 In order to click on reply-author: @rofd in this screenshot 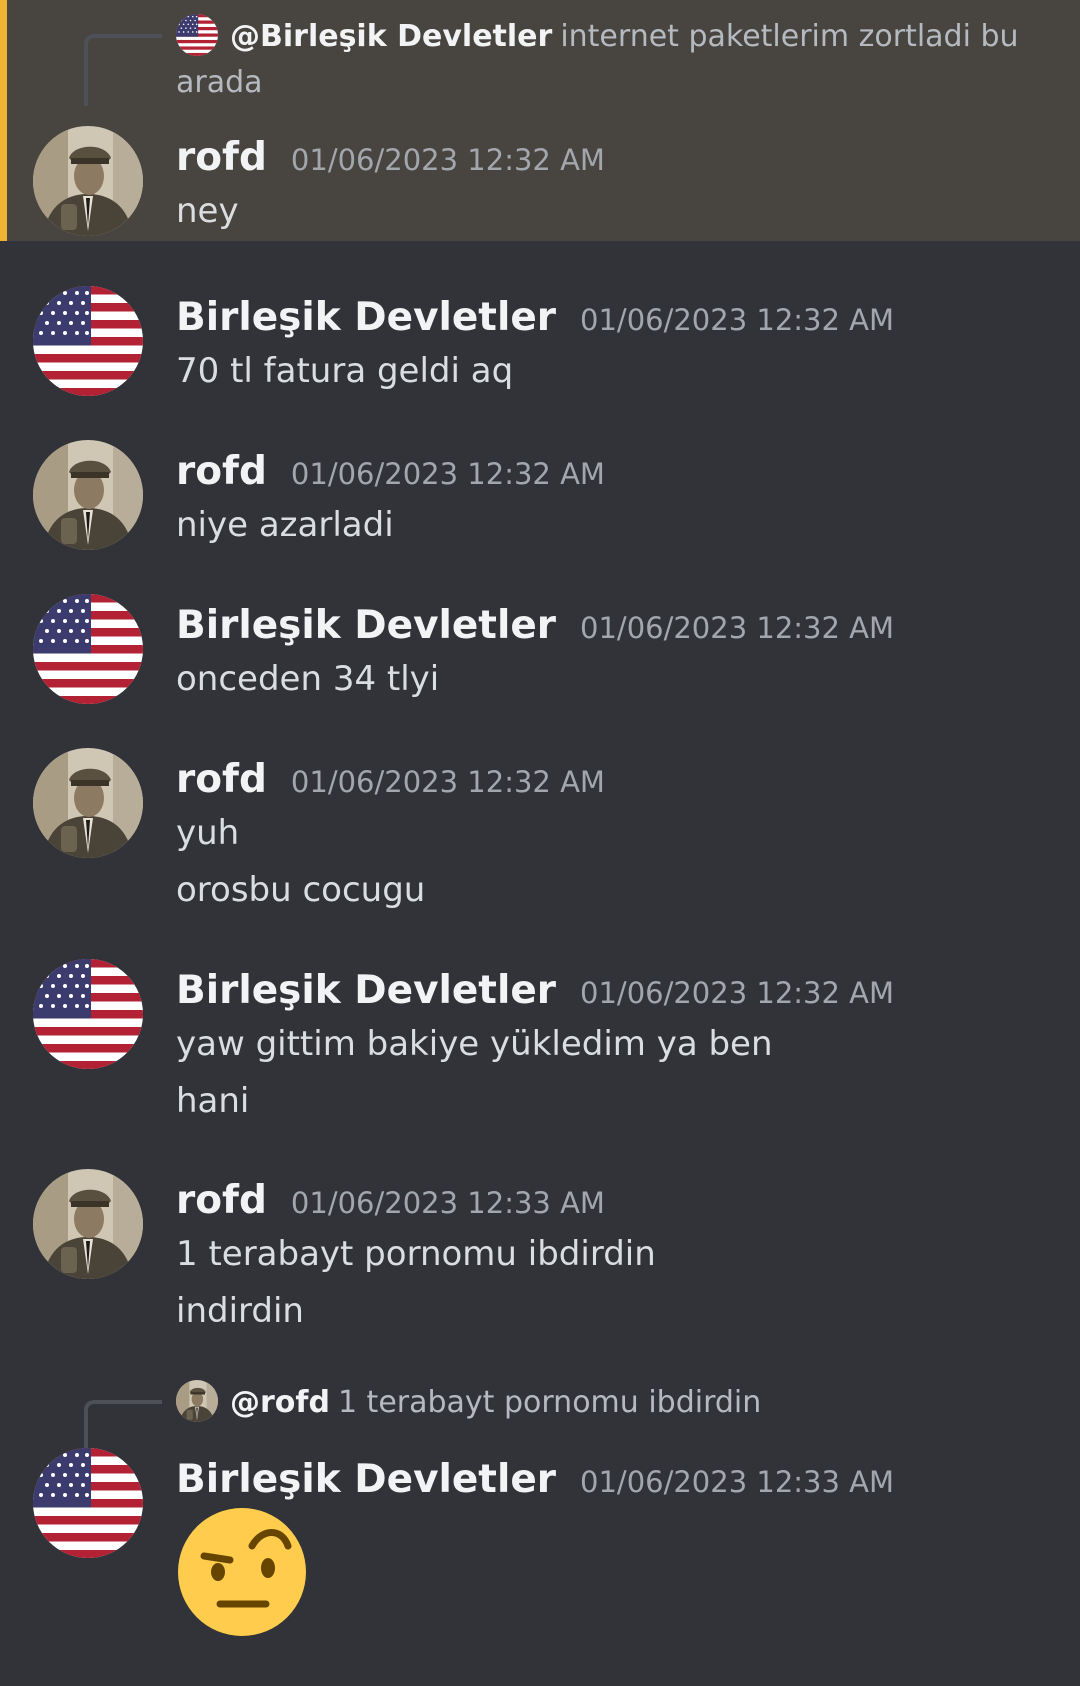, I will do `click(280, 1402)`.